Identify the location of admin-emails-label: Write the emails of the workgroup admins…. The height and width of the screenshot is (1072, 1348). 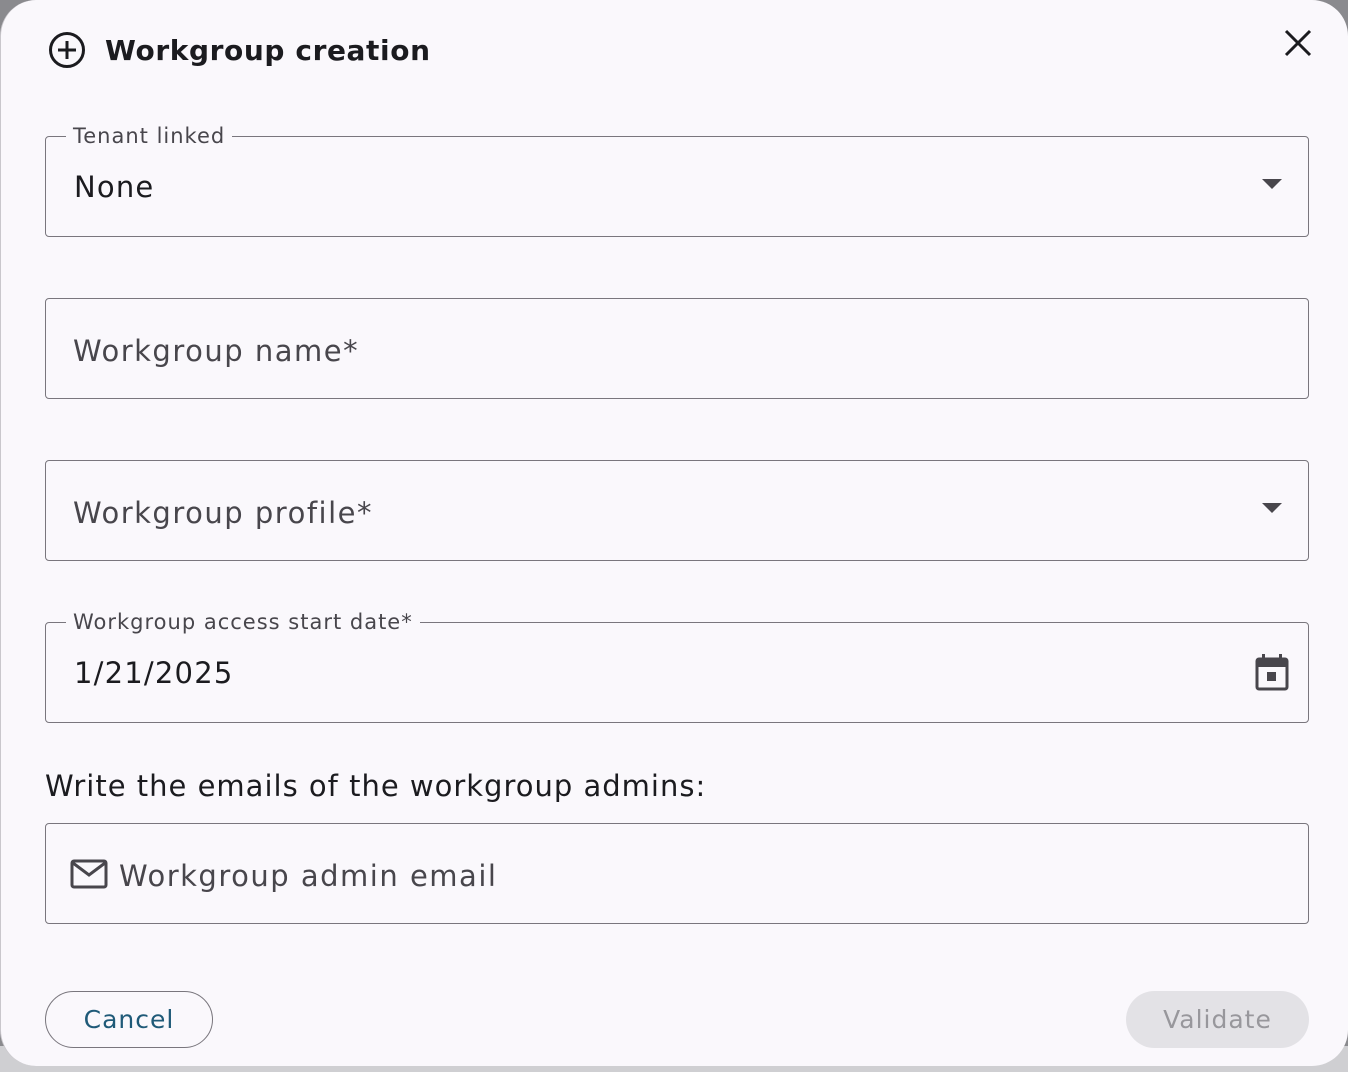
(376, 786).